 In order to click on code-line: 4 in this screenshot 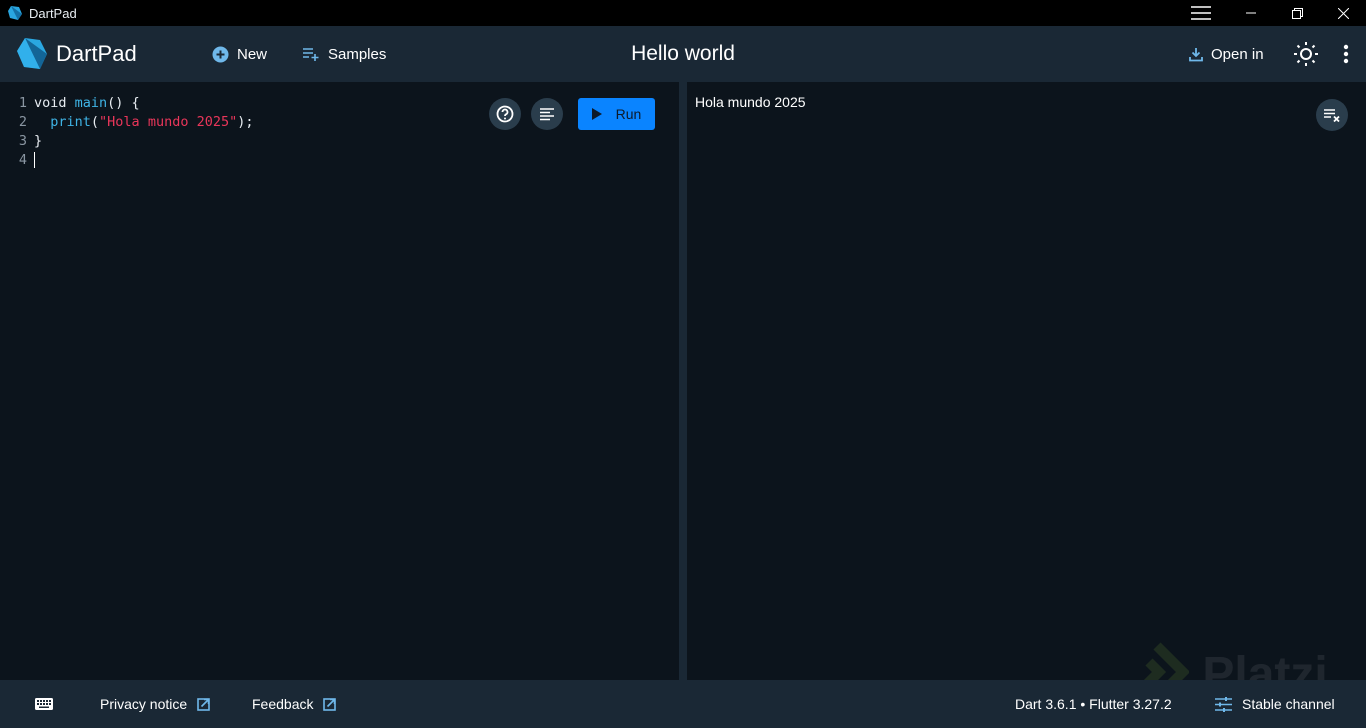, I will do `click(17, 160)`.